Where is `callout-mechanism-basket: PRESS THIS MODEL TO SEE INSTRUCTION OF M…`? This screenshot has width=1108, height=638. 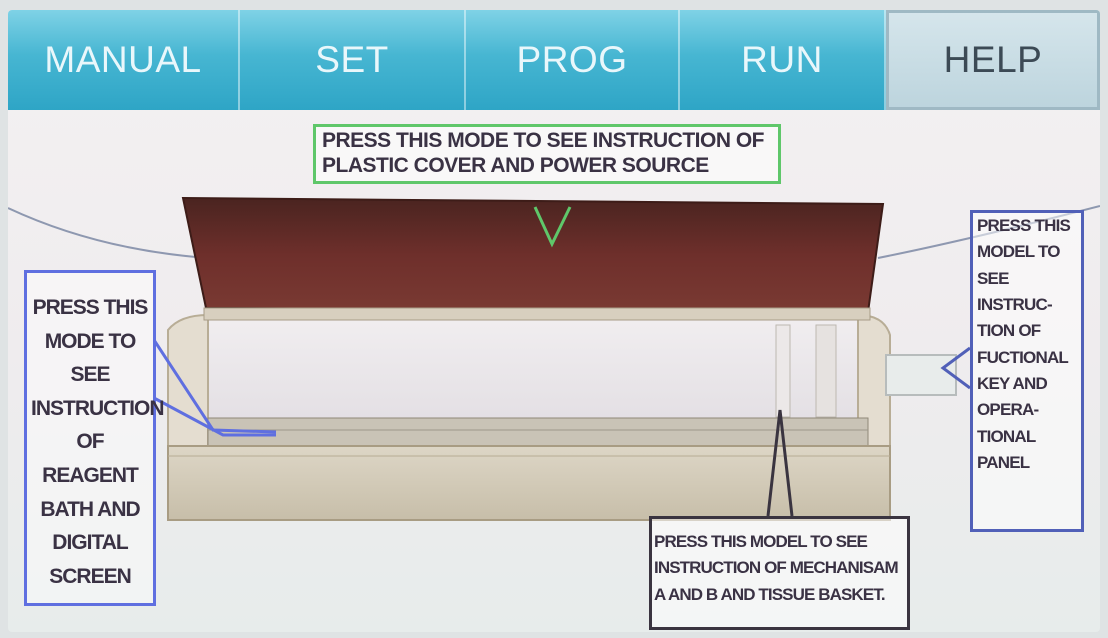 callout-mechanism-basket: PRESS THIS MODEL TO SEE INSTRUCTION OF M… is located at coordinates (779, 573).